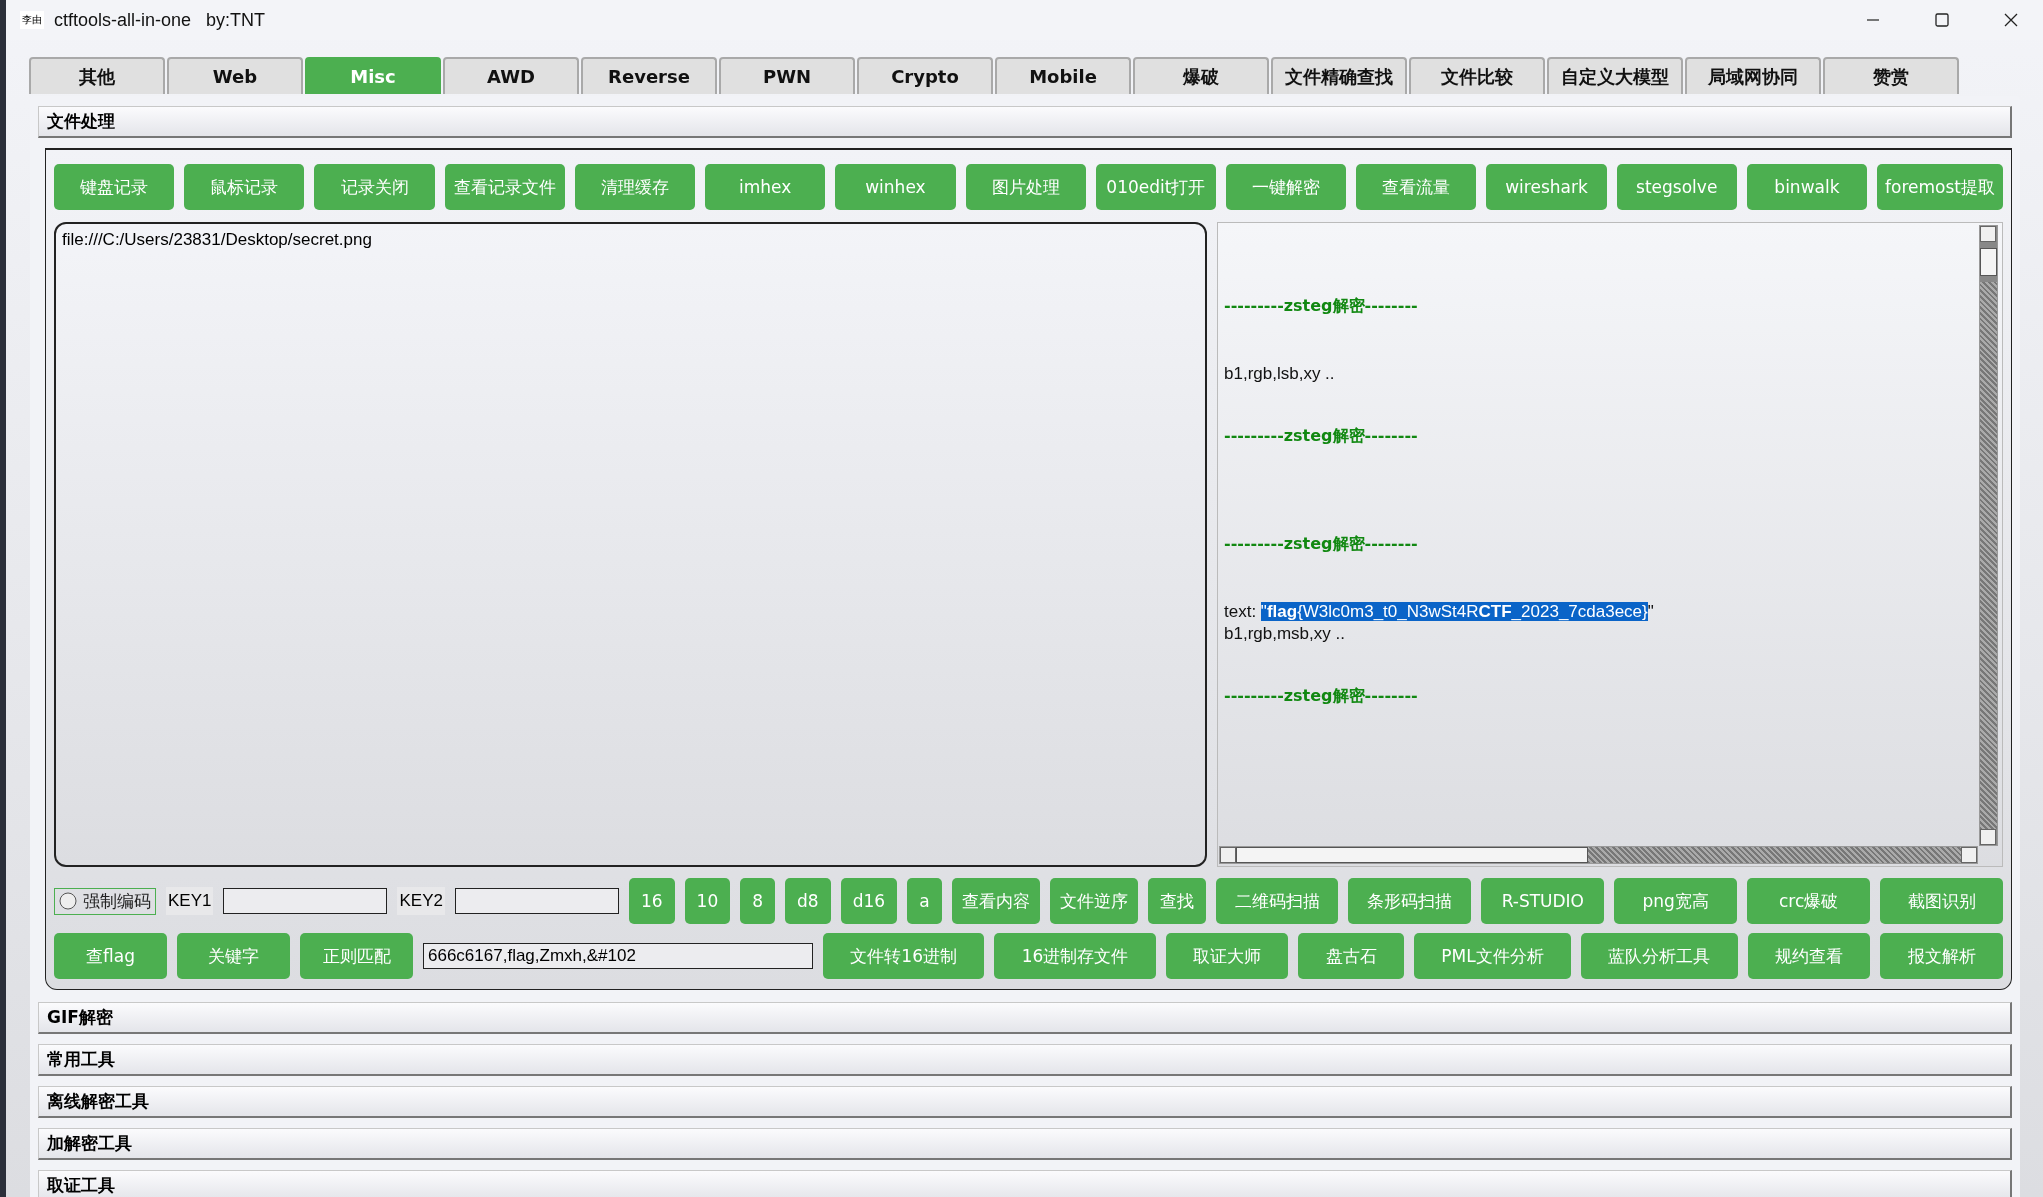 The height and width of the screenshot is (1197, 2043). I want to click on force-encoding-checkbox: 强制编码, so click(105, 901).